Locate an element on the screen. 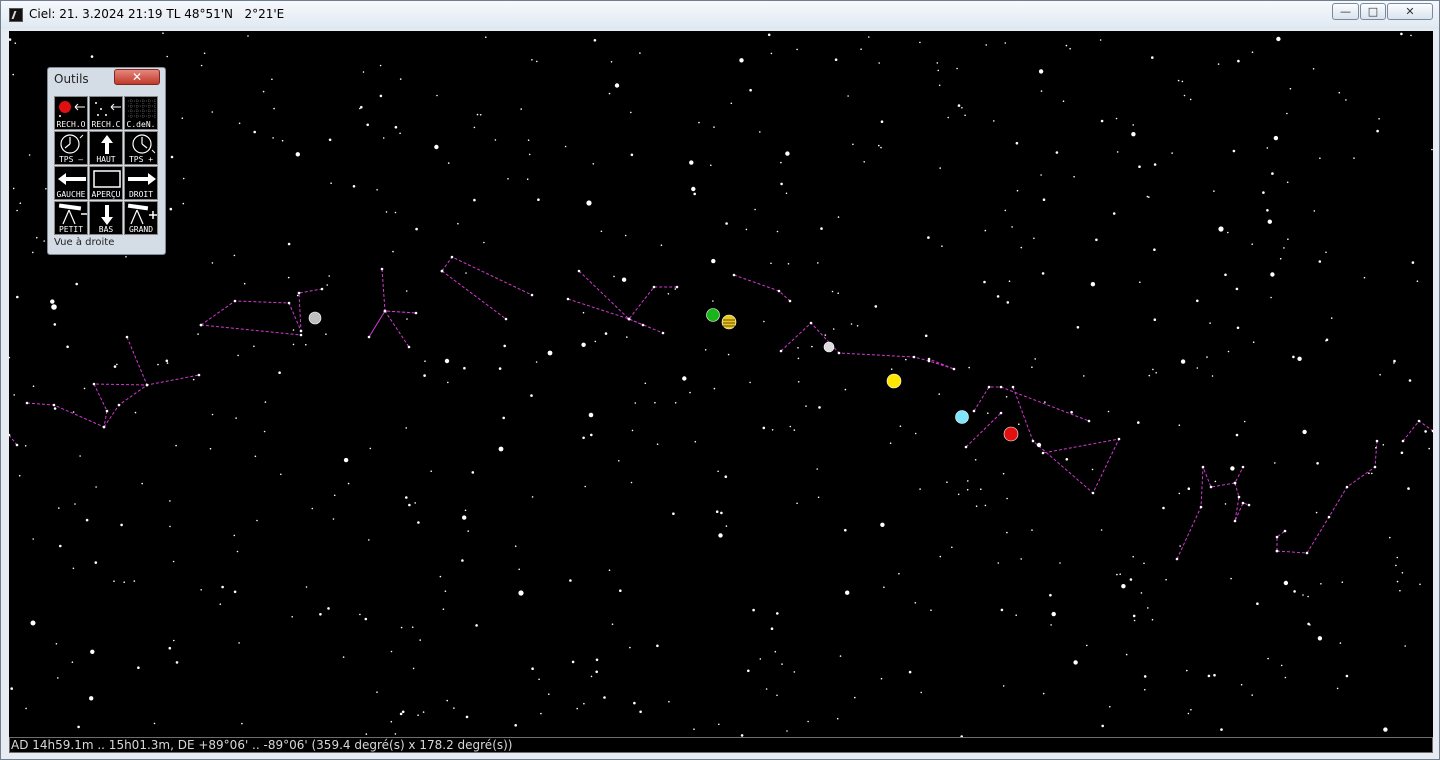 The width and height of the screenshot is (1440, 760). bright-star is located at coordinates (54, 307).